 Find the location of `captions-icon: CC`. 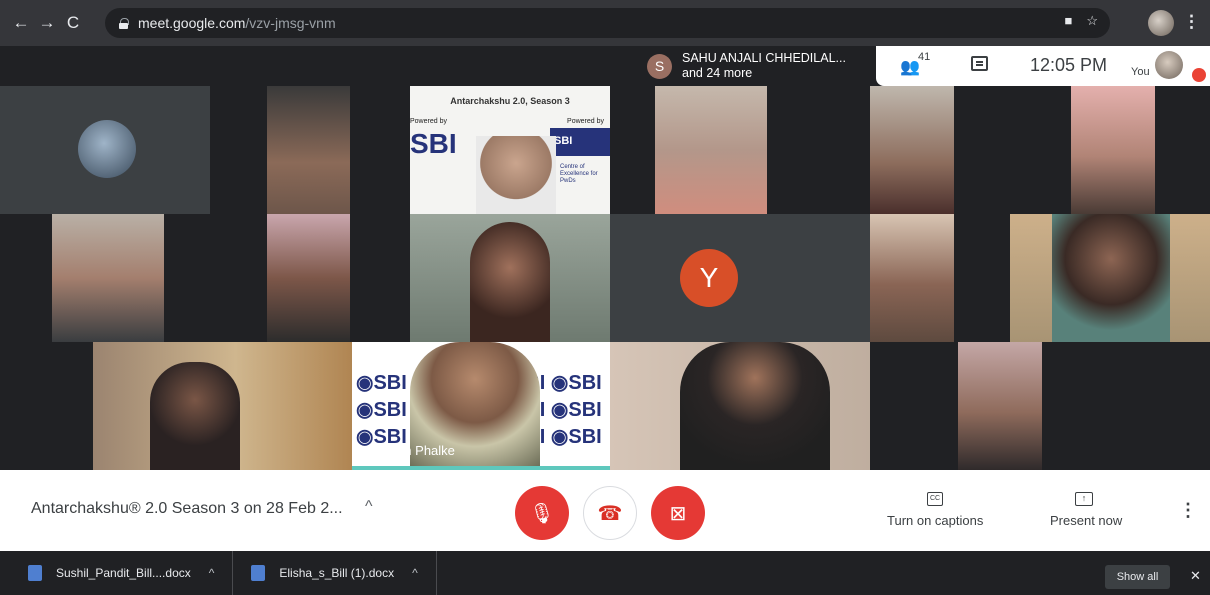

captions-icon: CC is located at coordinates (935, 499).